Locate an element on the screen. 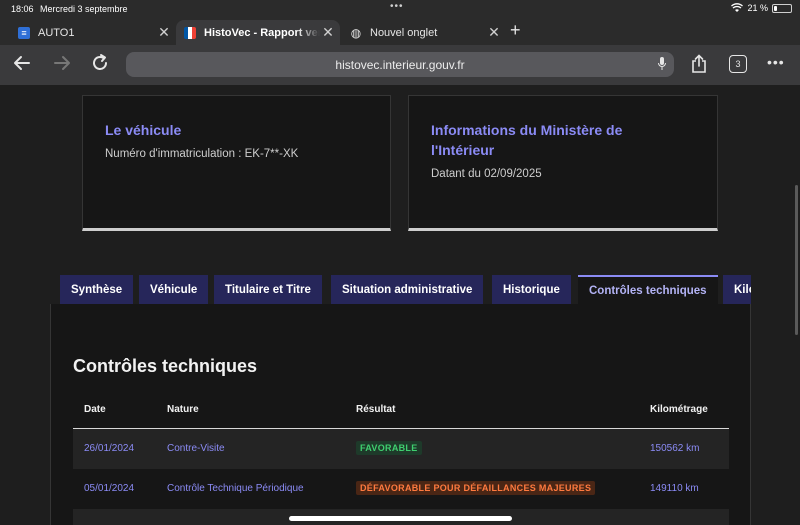  tab-count-button: 3 is located at coordinates (738, 64).